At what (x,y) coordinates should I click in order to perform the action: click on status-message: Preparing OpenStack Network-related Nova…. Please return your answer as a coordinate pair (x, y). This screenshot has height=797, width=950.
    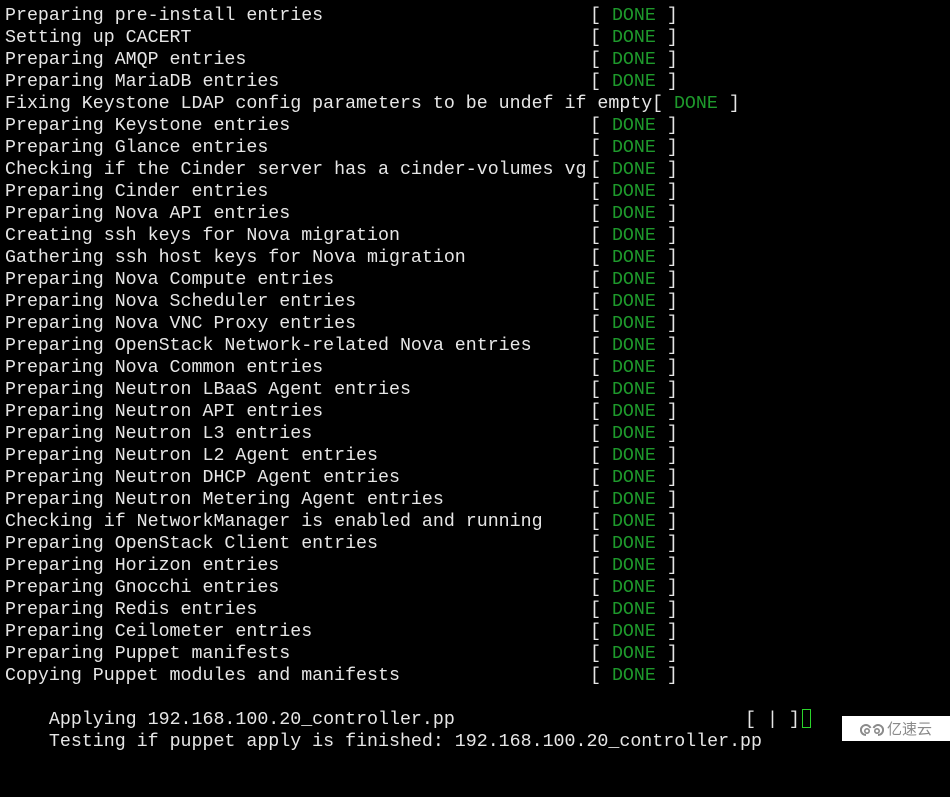
    Looking at the image, I should click on (268, 346).